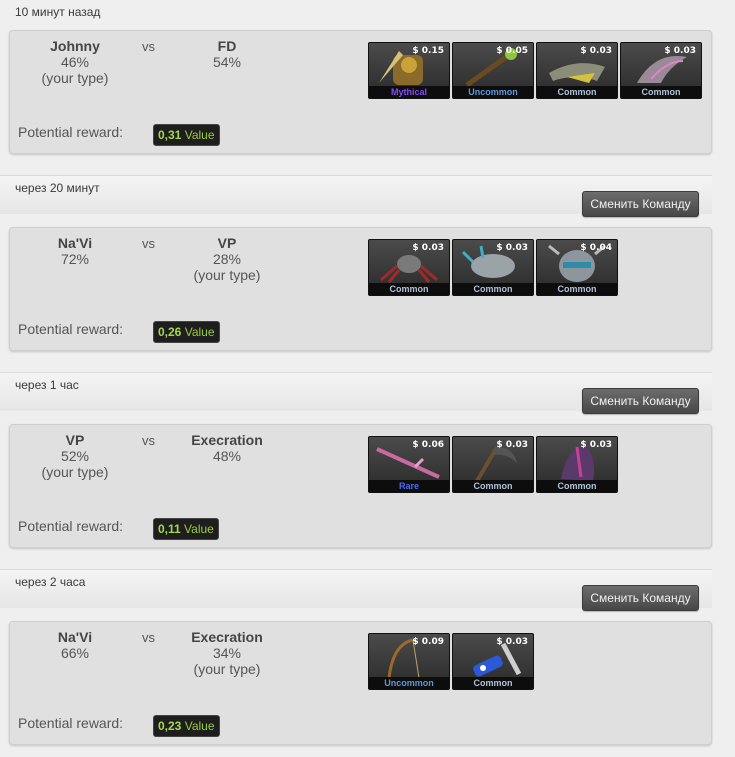 This screenshot has height=757, width=735. I want to click on match-time: через 20 минут, so click(57, 188).